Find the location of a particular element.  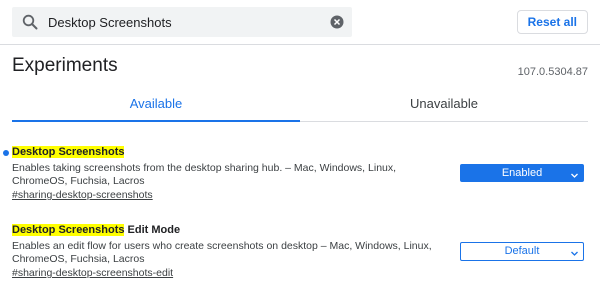

experiment-title: Desktop Screenshots is located at coordinates (68, 152).